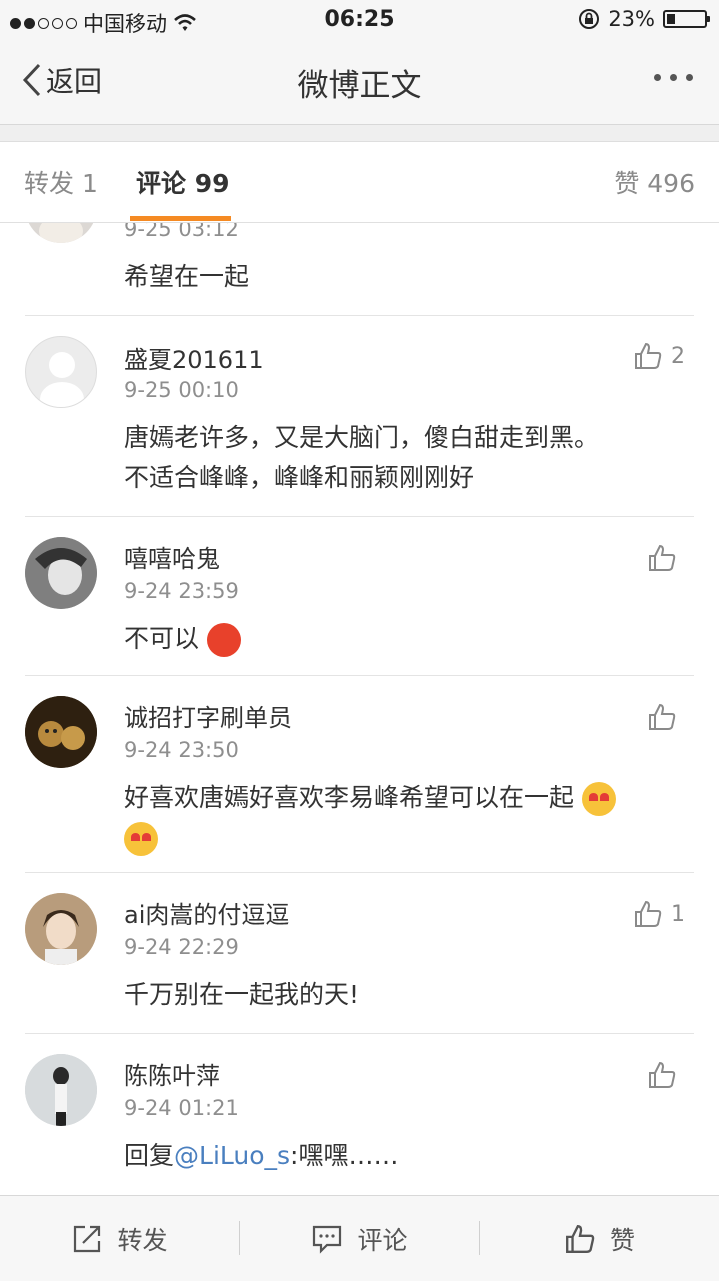 The width and height of the screenshot is (719, 1281). What do you see at coordinates (599, 1238) in the screenshot?
I see `like-post-button: 赞` at bounding box center [599, 1238].